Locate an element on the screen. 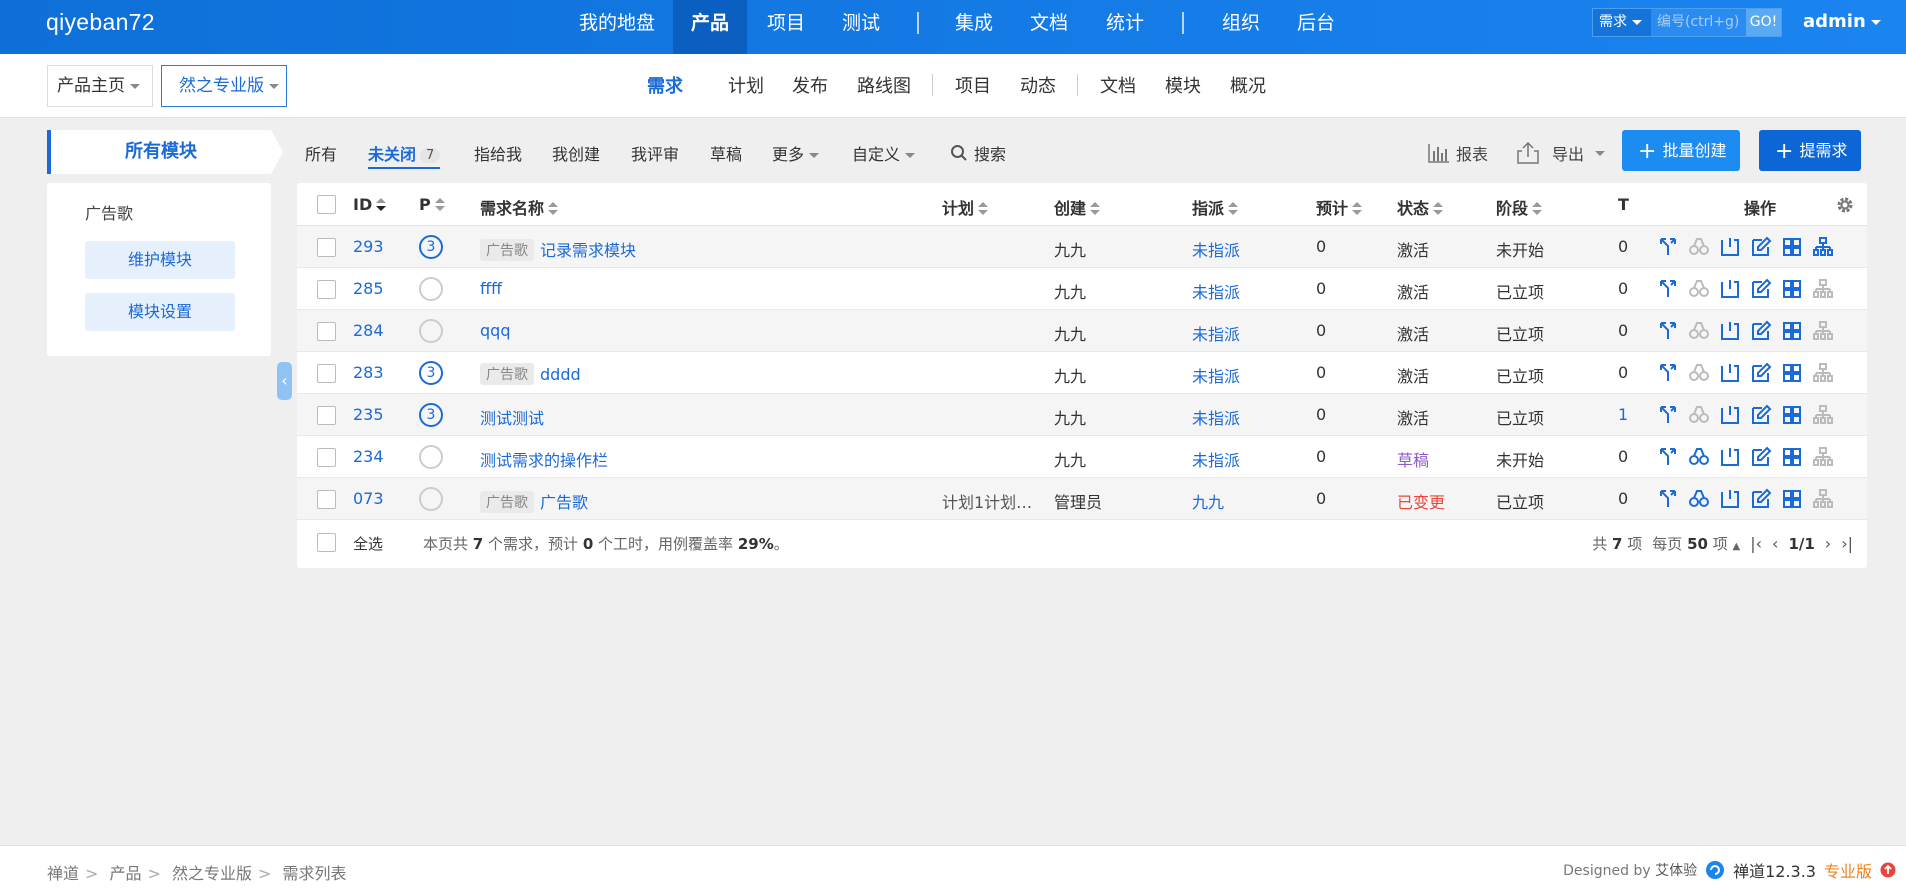 The width and height of the screenshot is (1906, 894). search-type-select: 需求 is located at coordinates (1622, 22).